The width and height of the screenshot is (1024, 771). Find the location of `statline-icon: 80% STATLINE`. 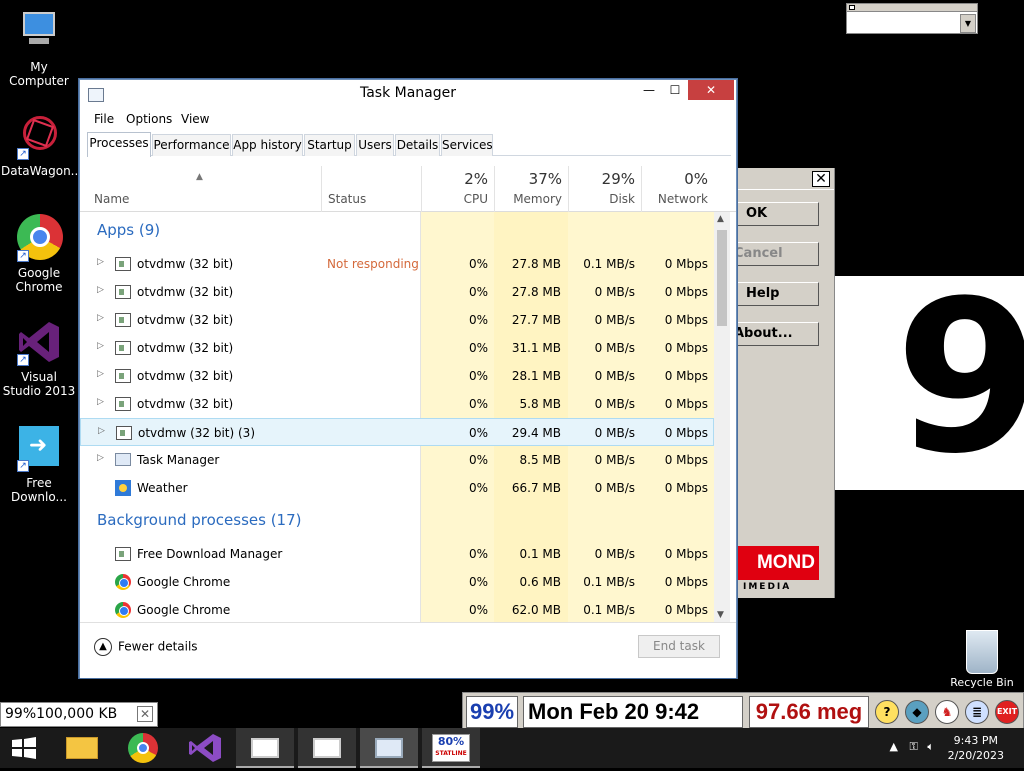

statline-icon: 80% STATLINE is located at coordinates (451, 748).